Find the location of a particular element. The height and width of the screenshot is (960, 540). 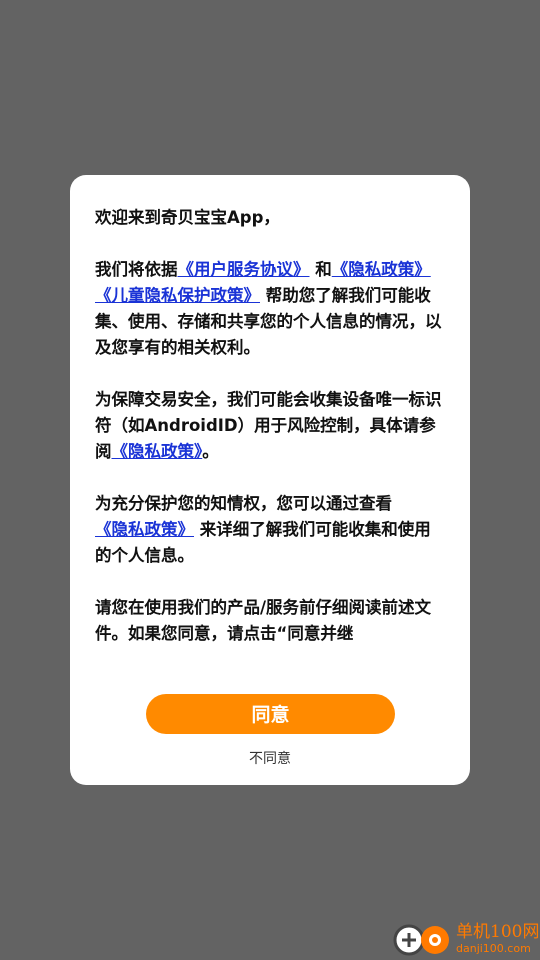

privacy-policy-link: 《隐私政策》 is located at coordinates (381, 269).